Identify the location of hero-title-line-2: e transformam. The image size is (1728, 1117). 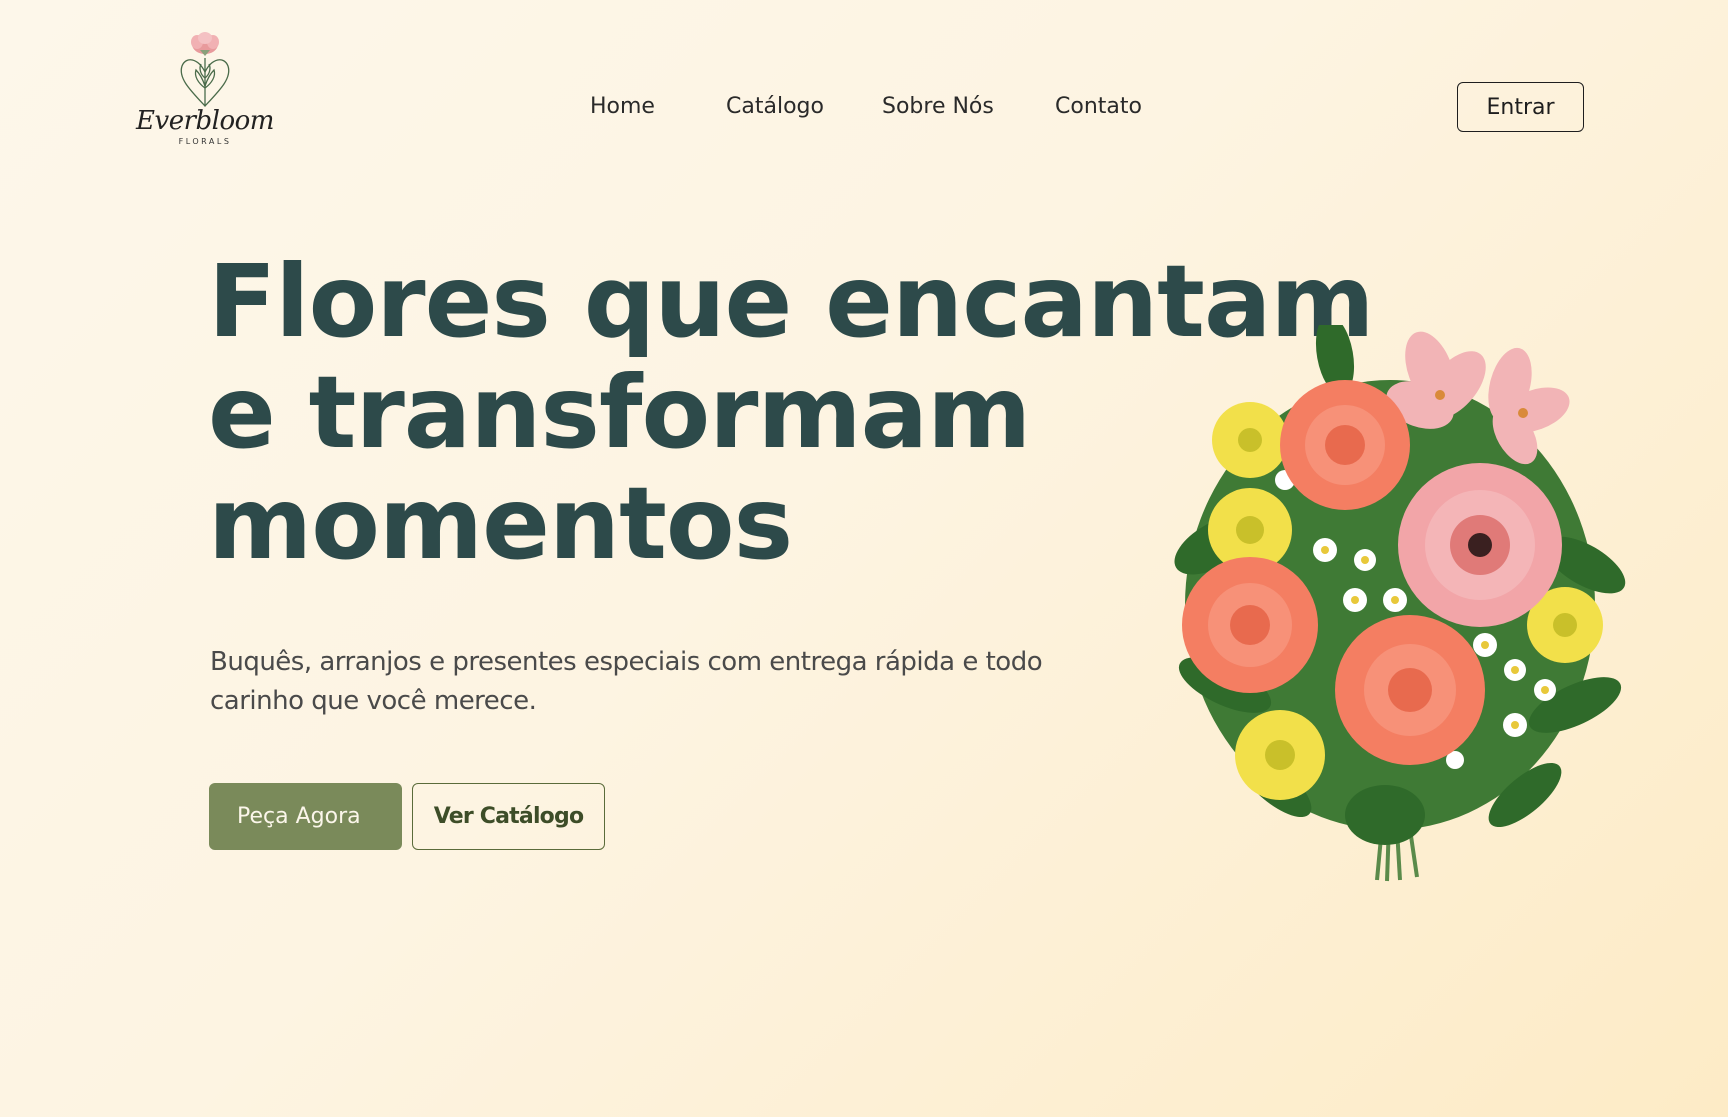
(619, 412).